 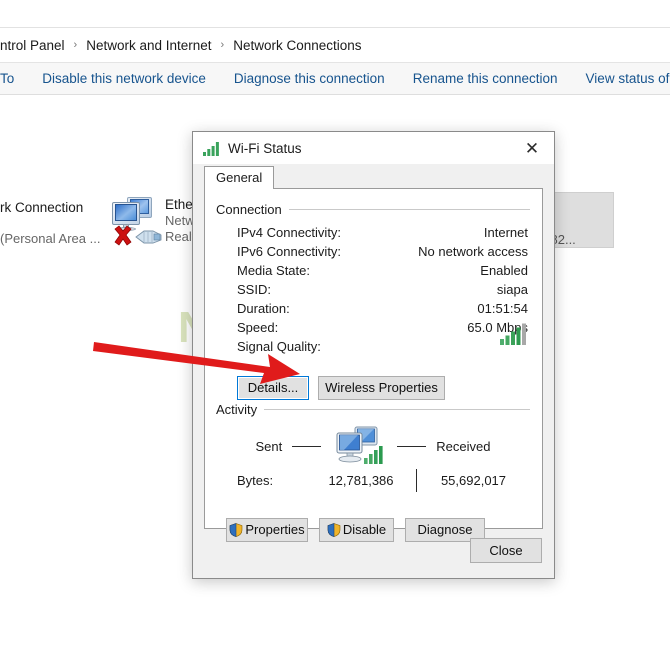 What do you see at coordinates (279, 346) in the screenshot?
I see `row-signal-quality-key: Signal Quality:` at bounding box center [279, 346].